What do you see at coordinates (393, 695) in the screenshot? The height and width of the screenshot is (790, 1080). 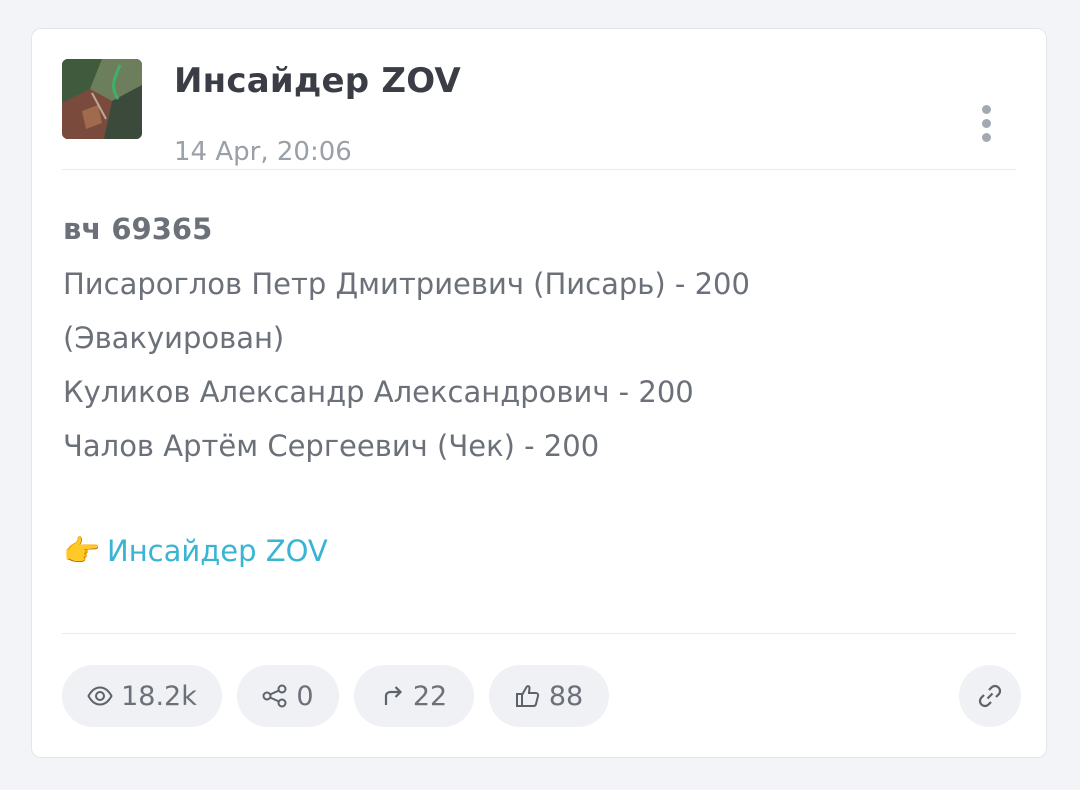 I see `forward-arrow-icon` at bounding box center [393, 695].